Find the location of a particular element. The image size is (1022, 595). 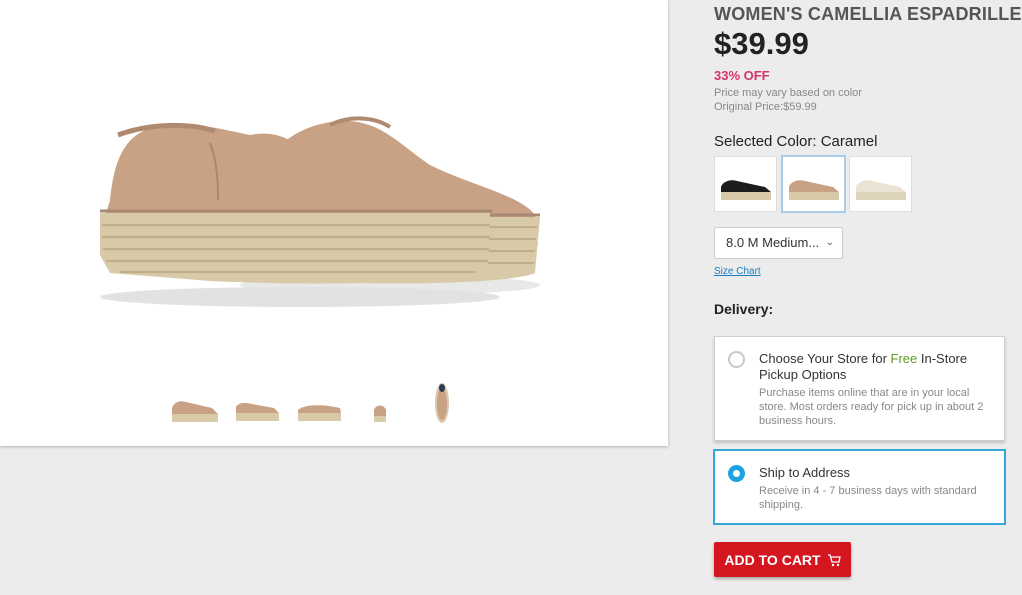

original-price: Original Price:$59.99 is located at coordinates (765, 107).